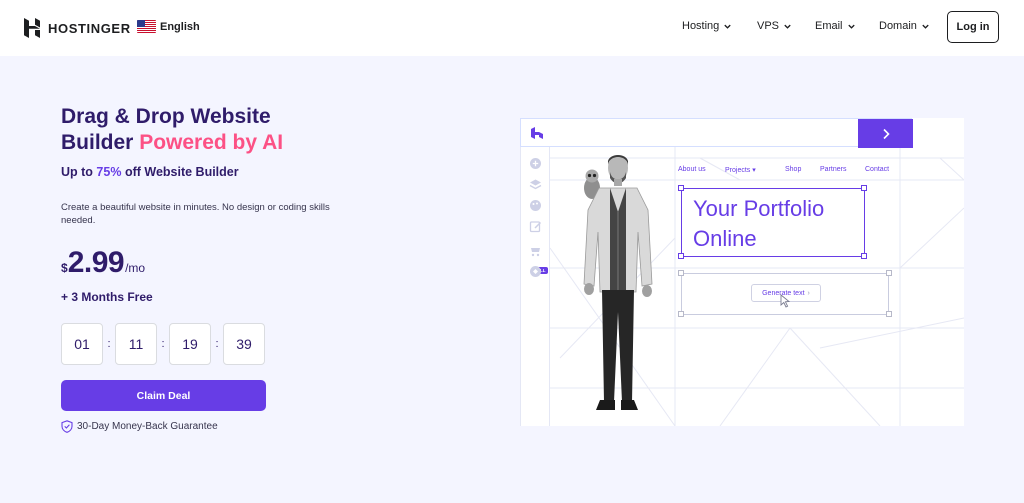 The image size is (1024, 503). I want to click on hero-title-accent: Powered by AI, so click(211, 142).